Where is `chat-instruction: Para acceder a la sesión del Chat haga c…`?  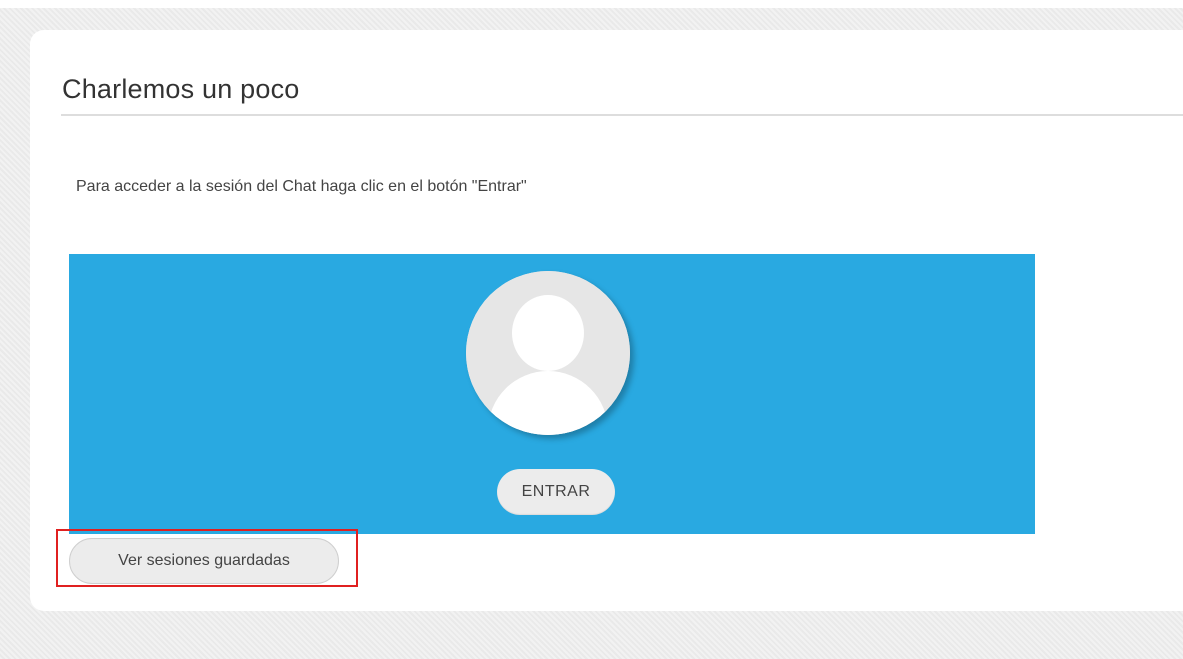
chat-instruction: Para acceder a la sesión del Chat haga c… is located at coordinates (301, 186).